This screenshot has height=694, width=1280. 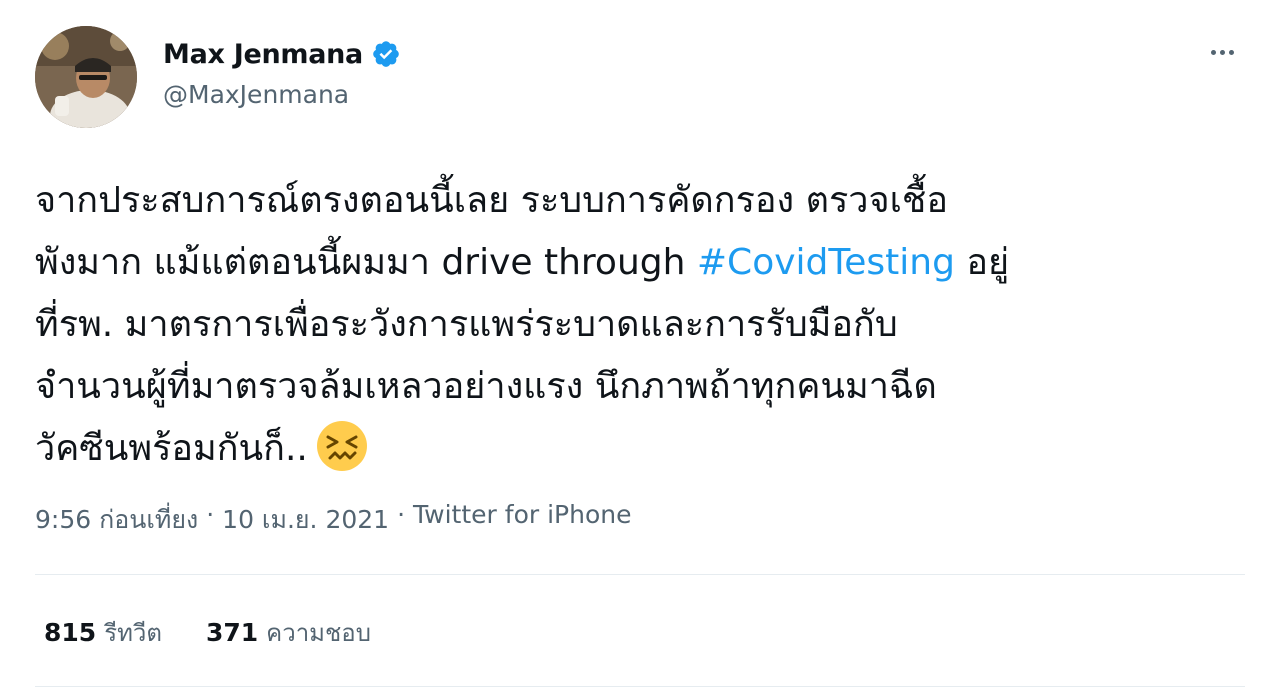 What do you see at coordinates (305, 520) in the screenshot?
I see `tweet-date-link: 10 เม.ย. 2021` at bounding box center [305, 520].